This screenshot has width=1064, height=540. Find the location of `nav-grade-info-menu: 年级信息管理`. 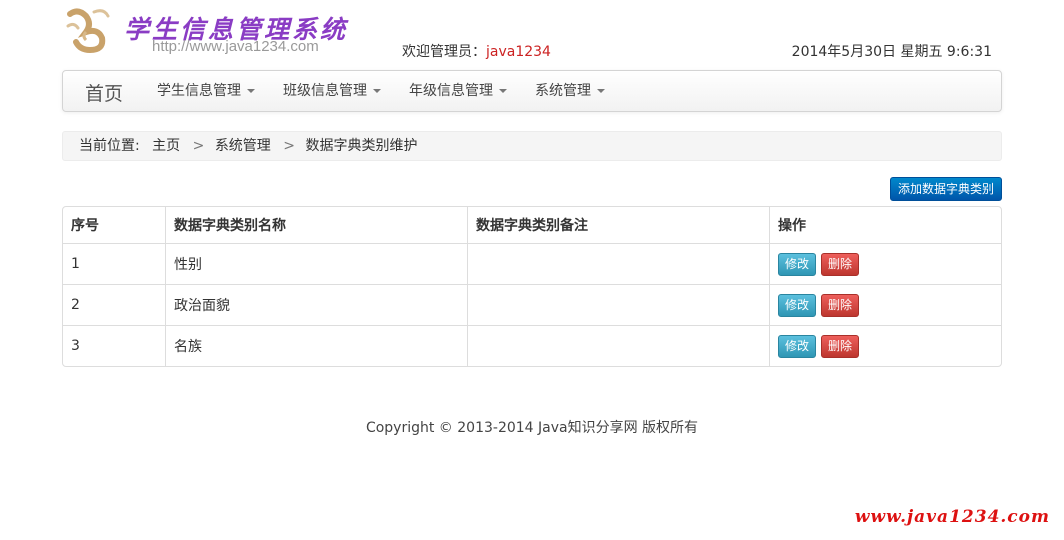

nav-grade-info-menu: 年级信息管理 is located at coordinates (465, 91).